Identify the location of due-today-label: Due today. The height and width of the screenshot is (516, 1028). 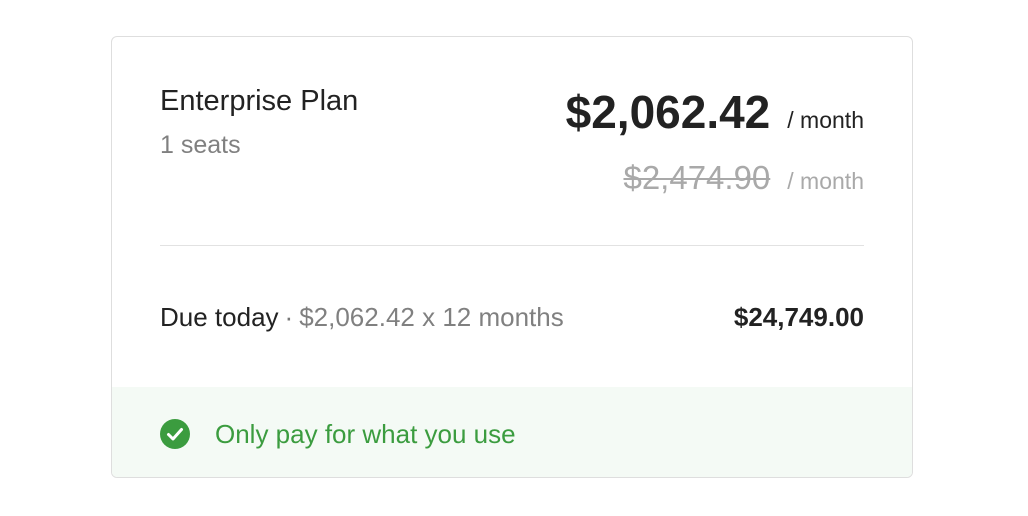
(219, 317).